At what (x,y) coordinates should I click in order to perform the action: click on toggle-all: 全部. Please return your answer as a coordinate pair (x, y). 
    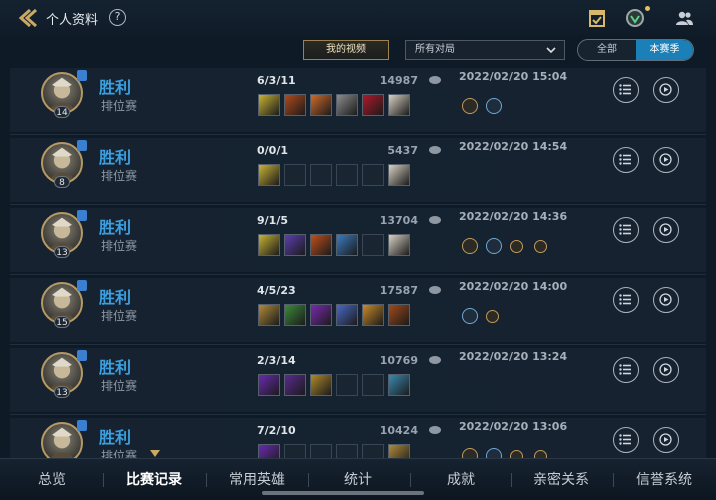
    Looking at the image, I should click on (607, 50).